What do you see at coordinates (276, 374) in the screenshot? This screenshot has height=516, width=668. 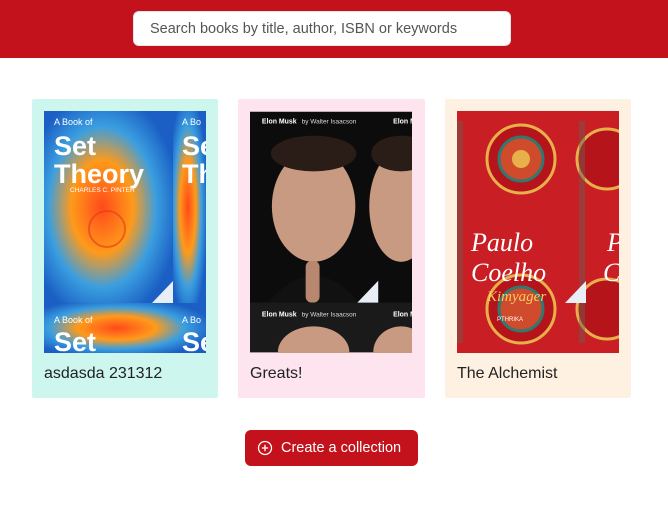 I see `collection-title: Greats!` at bounding box center [276, 374].